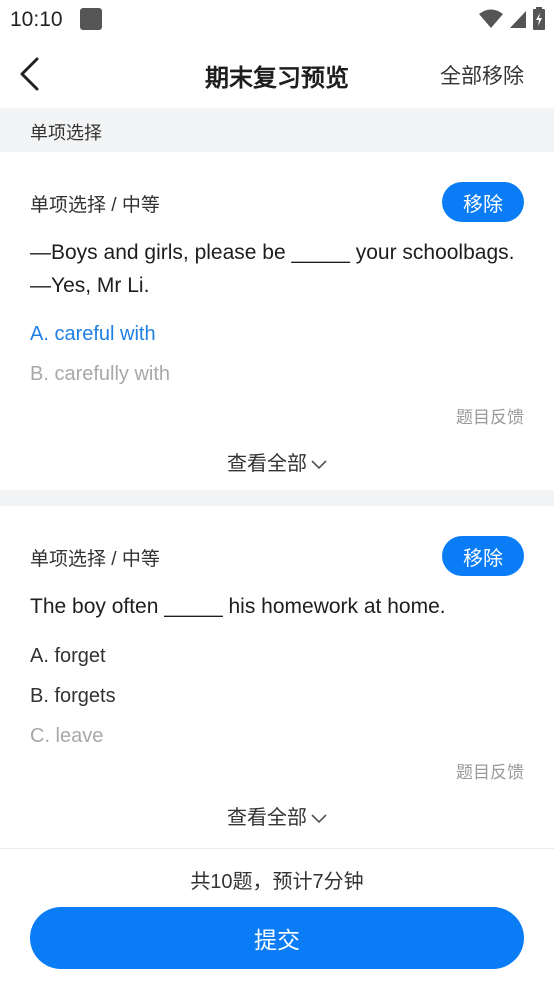 This screenshot has height=985, width=554. I want to click on question-stem-line: —Yes, Mr Li., so click(90, 285).